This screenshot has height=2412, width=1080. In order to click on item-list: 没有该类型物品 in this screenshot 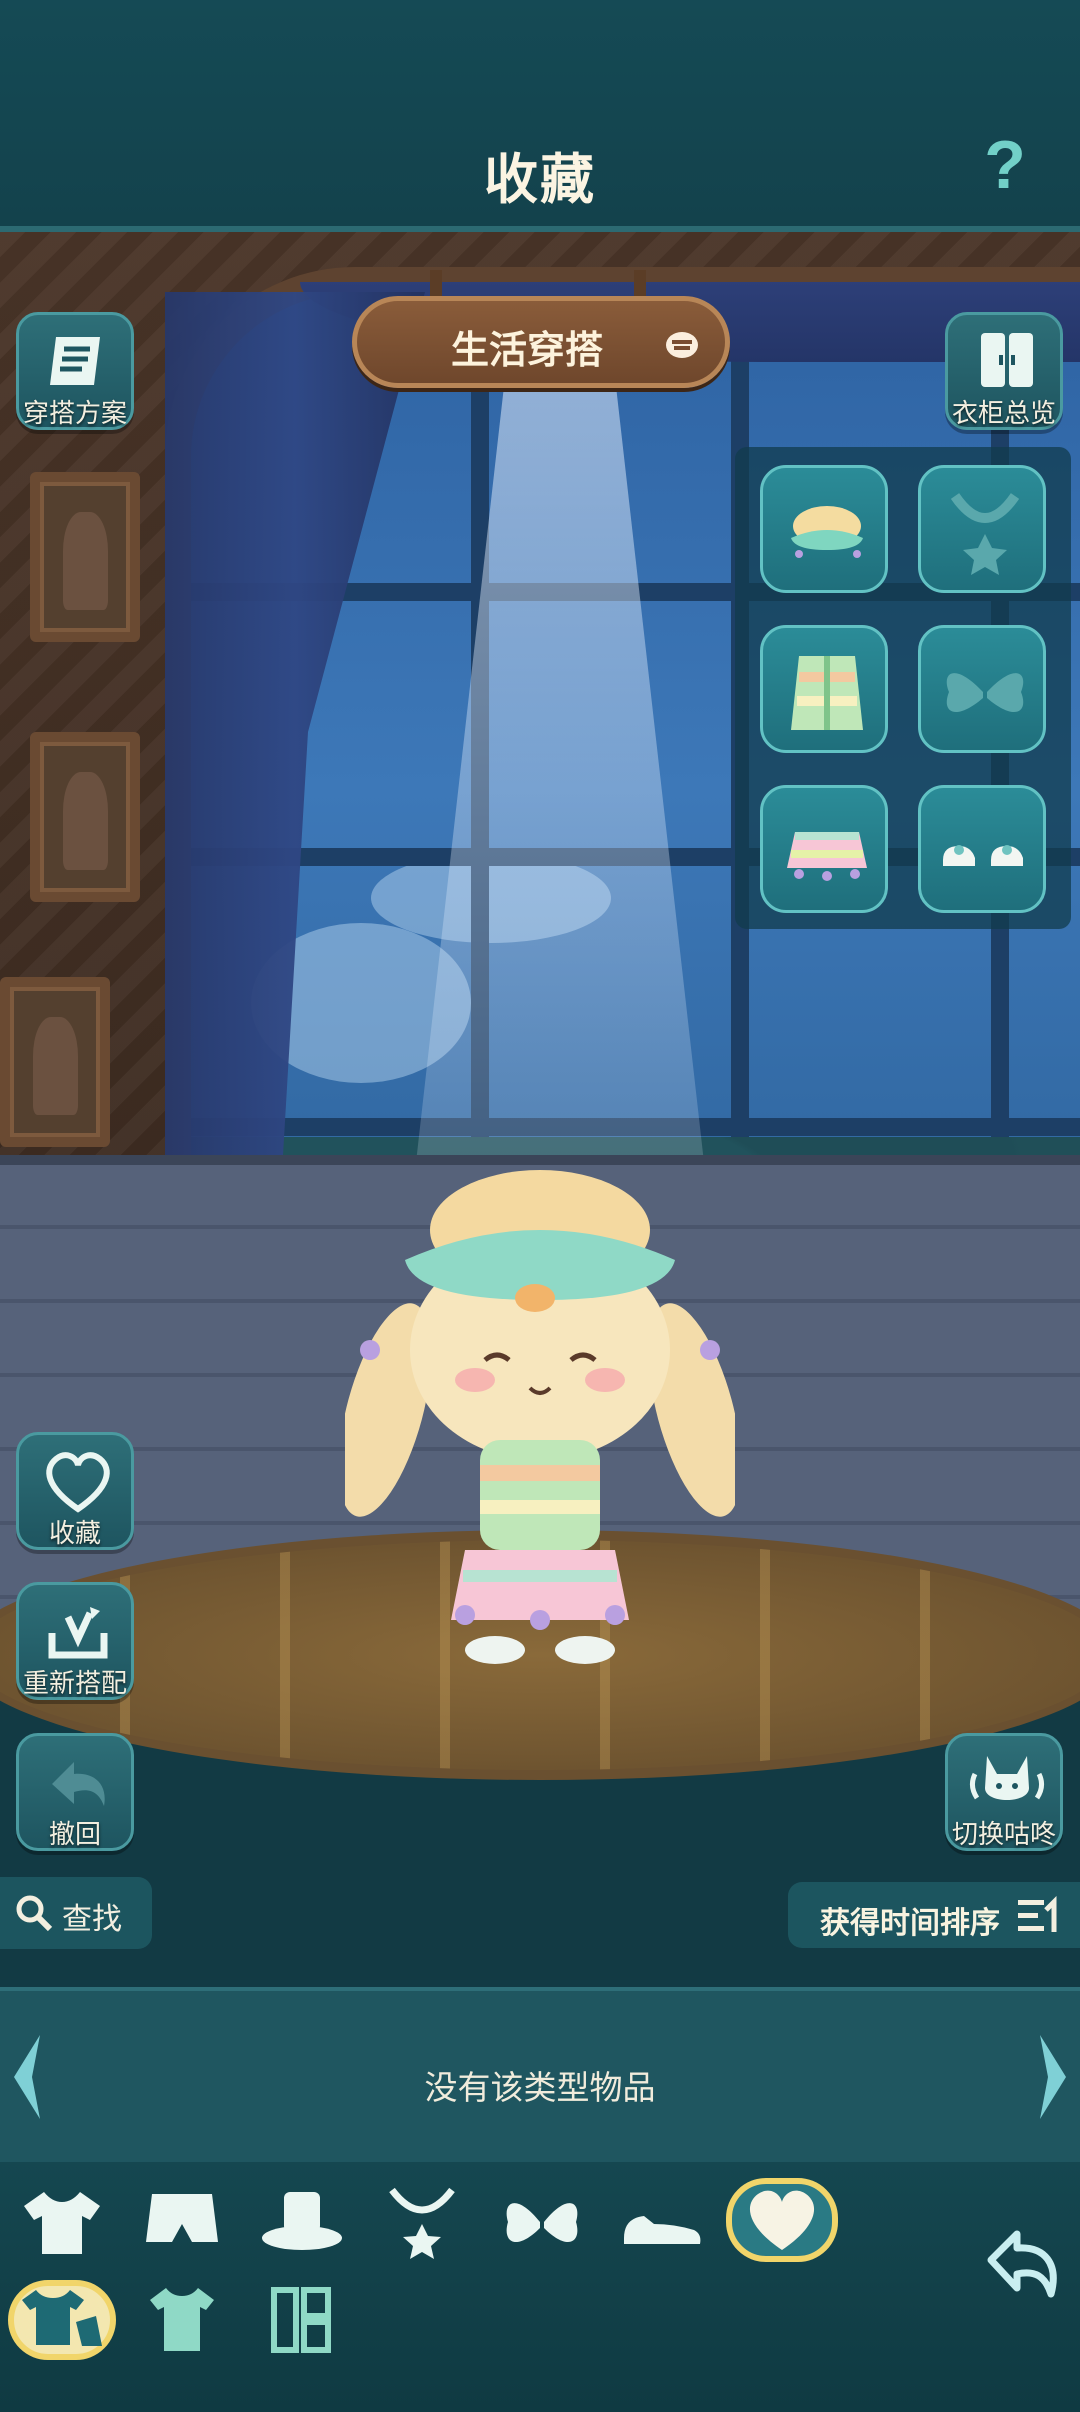, I will do `click(540, 2074)`.